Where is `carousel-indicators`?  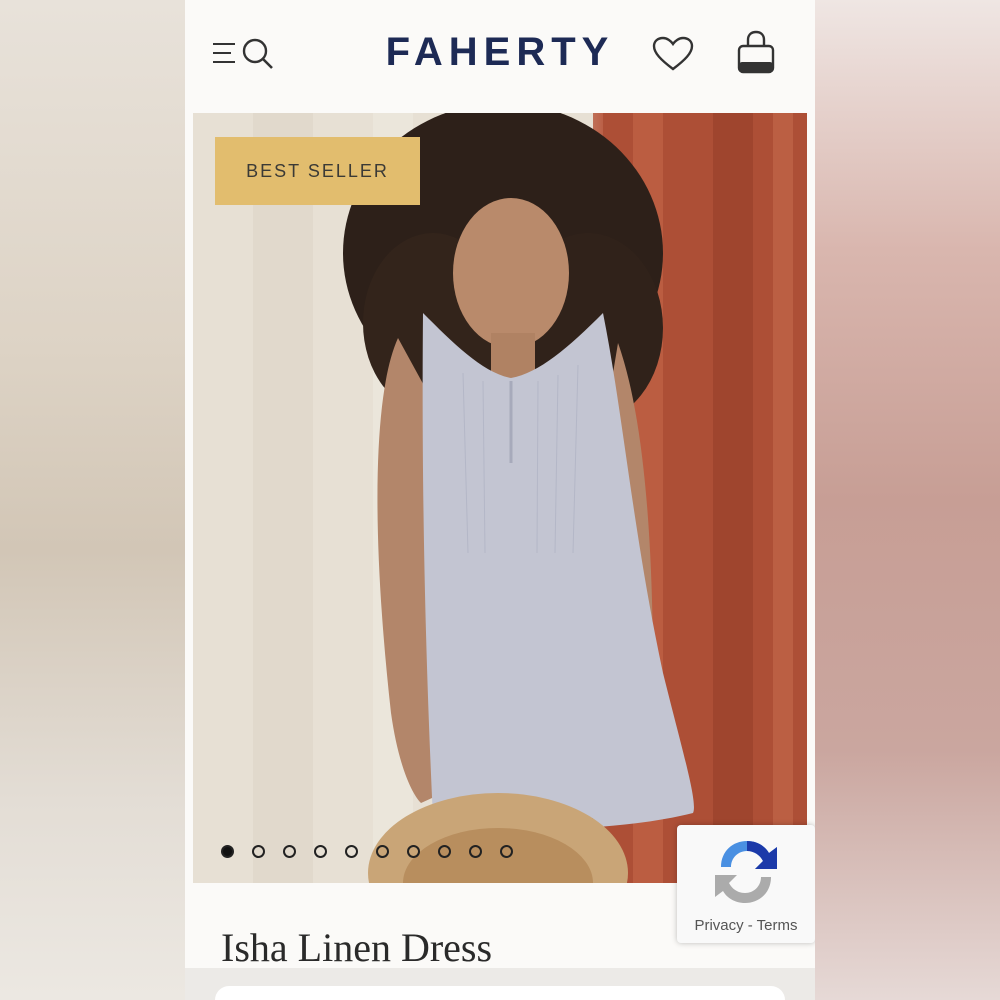 carousel-indicators is located at coordinates (367, 853).